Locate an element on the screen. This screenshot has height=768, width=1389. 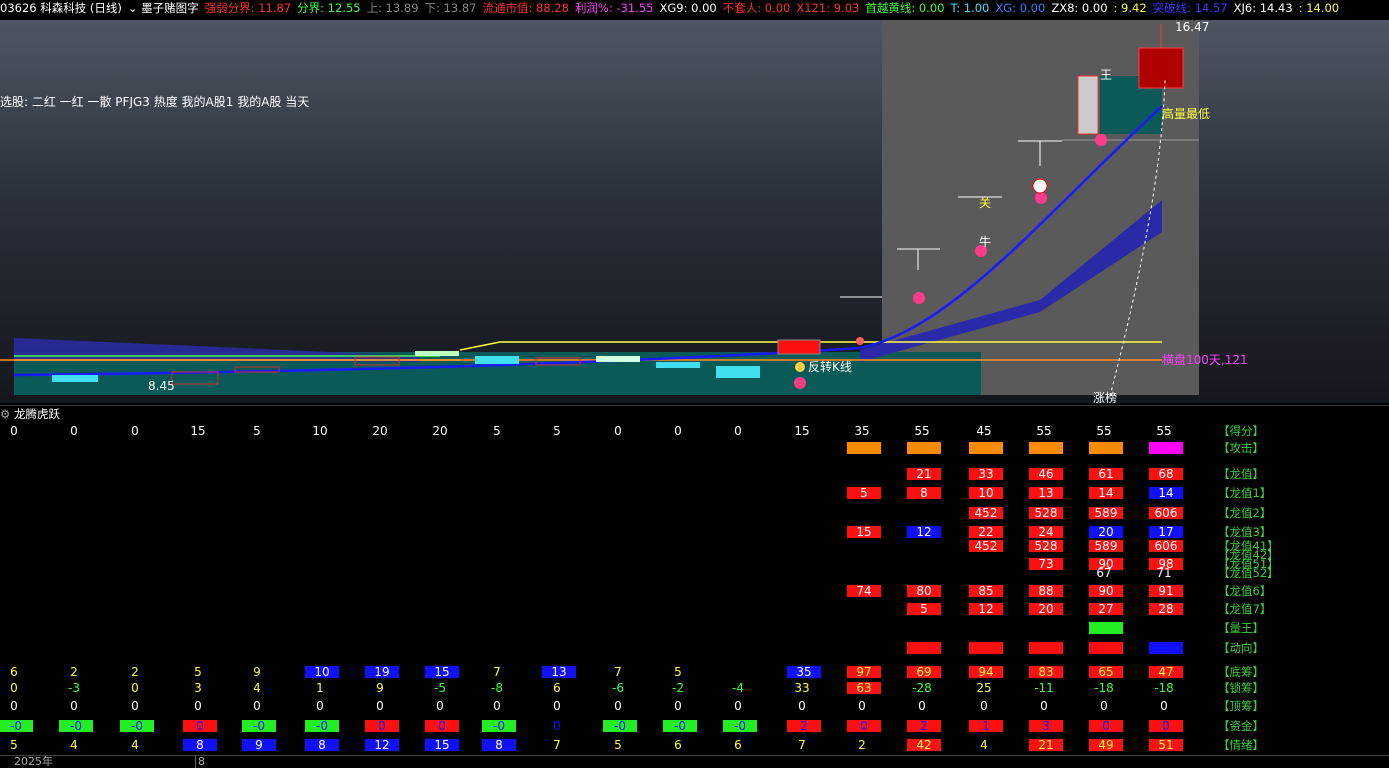
table-cell: 91 is located at coordinates (1166, 591).